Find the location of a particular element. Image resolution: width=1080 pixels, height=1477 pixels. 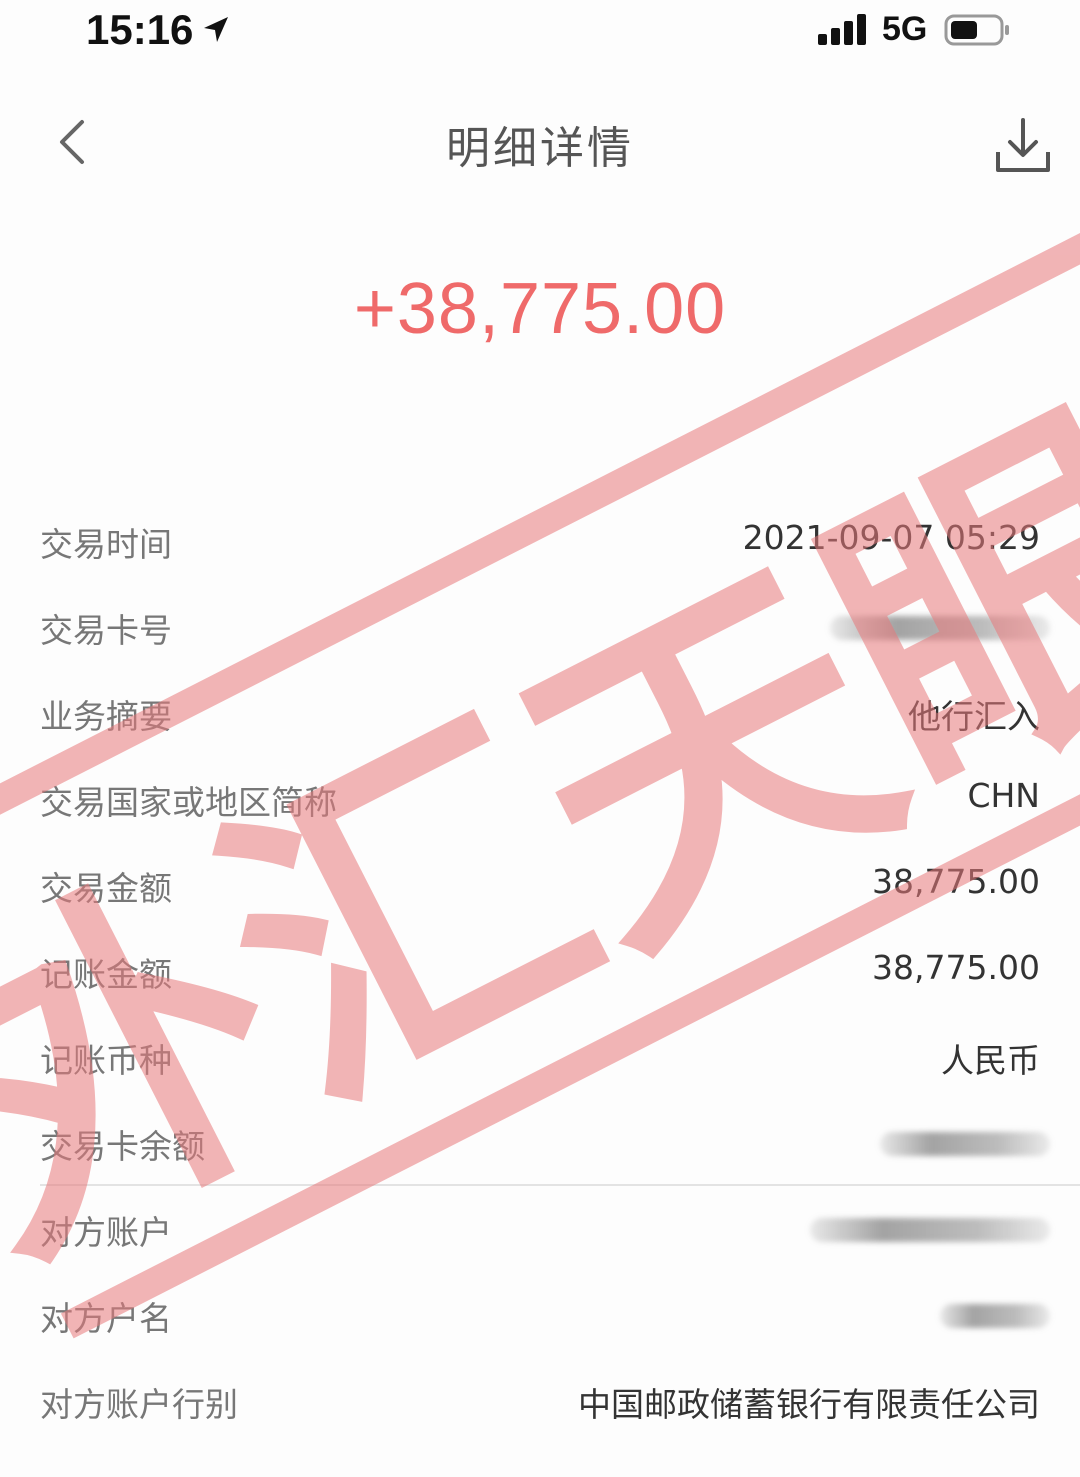

signal-bars-icon is located at coordinates (842, 29).